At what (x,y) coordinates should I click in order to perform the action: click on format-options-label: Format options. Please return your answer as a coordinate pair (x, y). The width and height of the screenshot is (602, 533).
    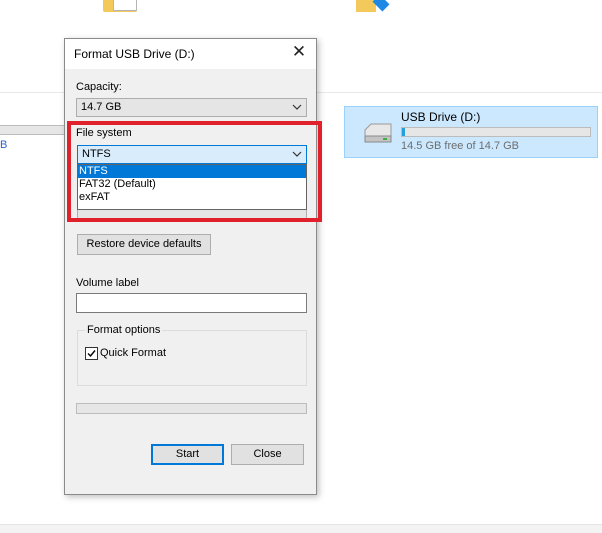
    Looking at the image, I should click on (124, 330).